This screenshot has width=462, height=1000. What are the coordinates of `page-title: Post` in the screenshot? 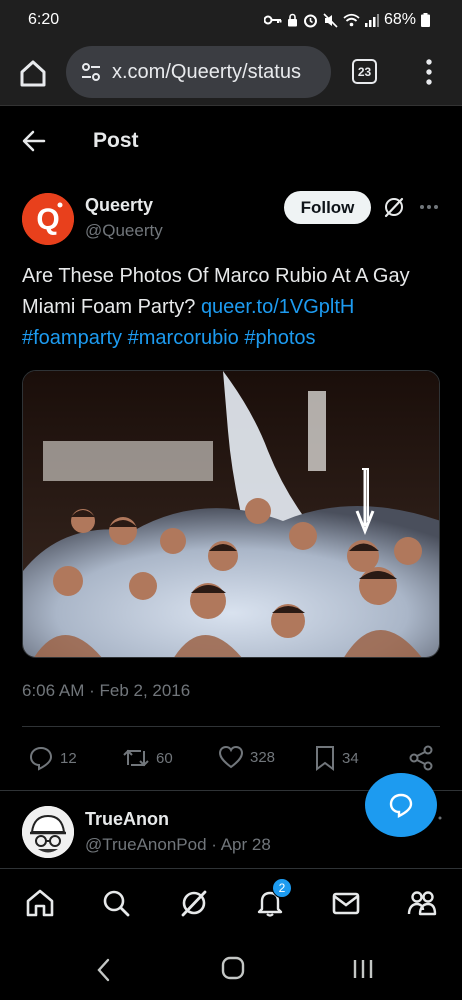 It's located at (116, 140).